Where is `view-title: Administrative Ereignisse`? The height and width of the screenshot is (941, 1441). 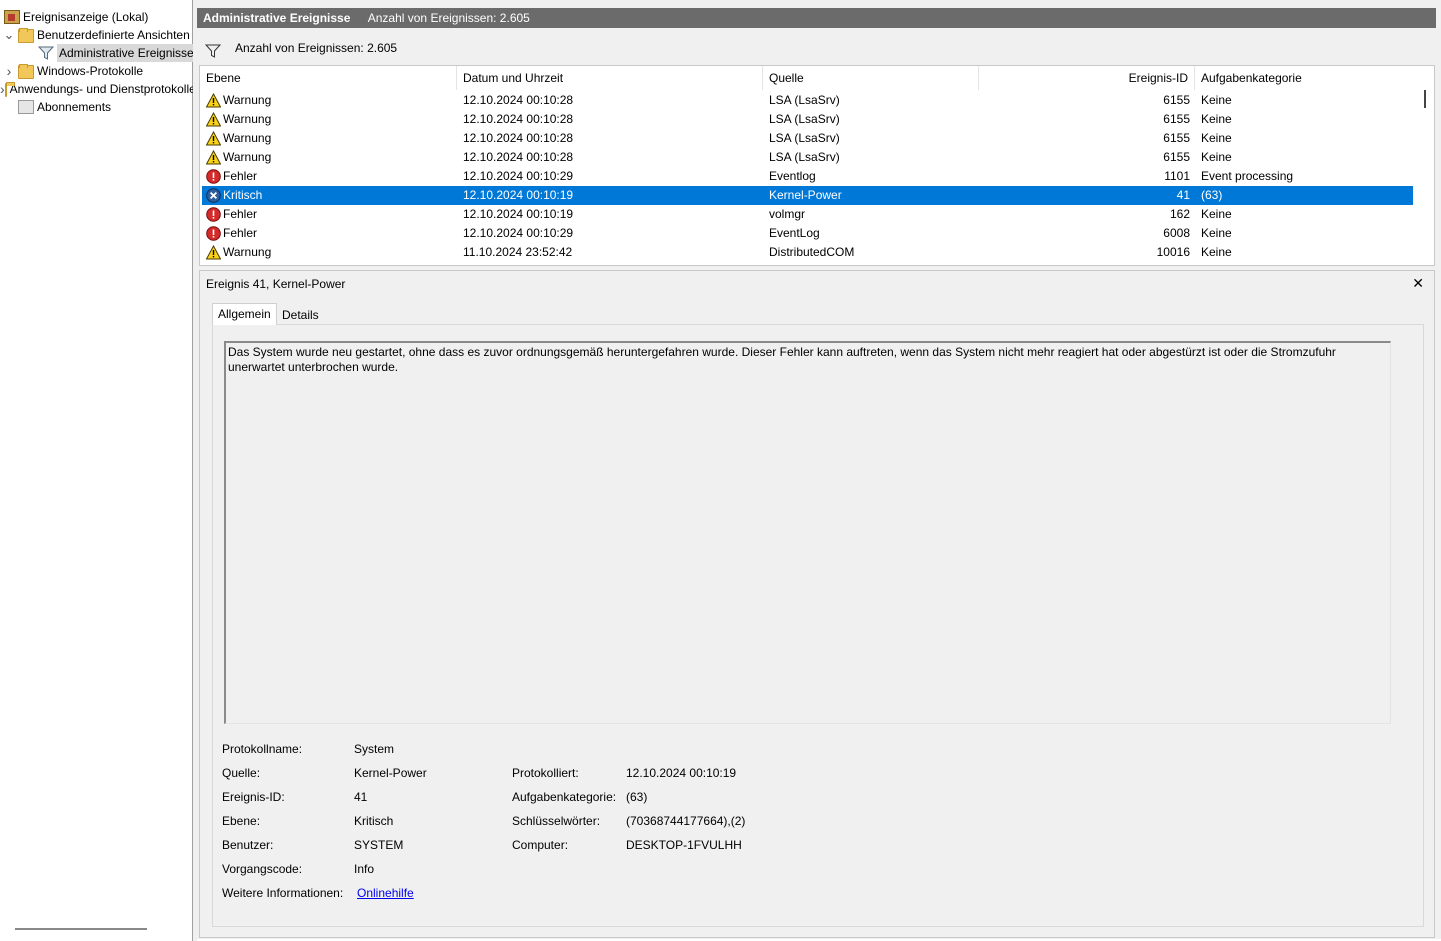
view-title: Administrative Ereignisse is located at coordinates (277, 18).